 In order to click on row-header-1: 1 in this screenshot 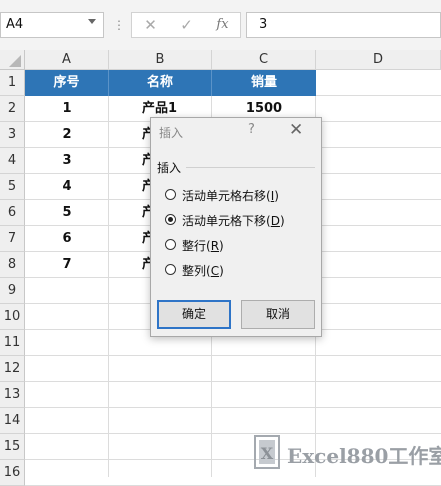, I will do `click(12, 83)`.